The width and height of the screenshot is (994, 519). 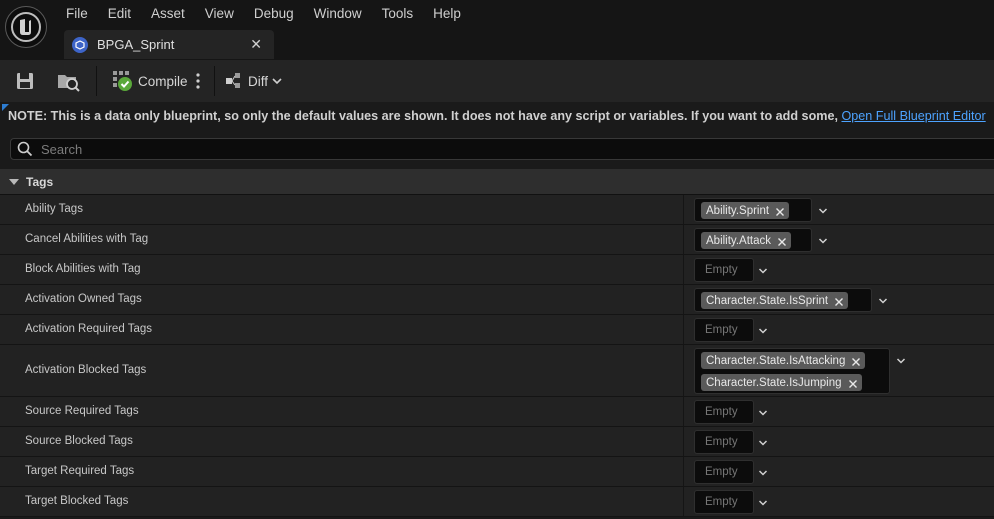 I want to click on property-name: Source Blocked Tags, so click(x=79, y=441).